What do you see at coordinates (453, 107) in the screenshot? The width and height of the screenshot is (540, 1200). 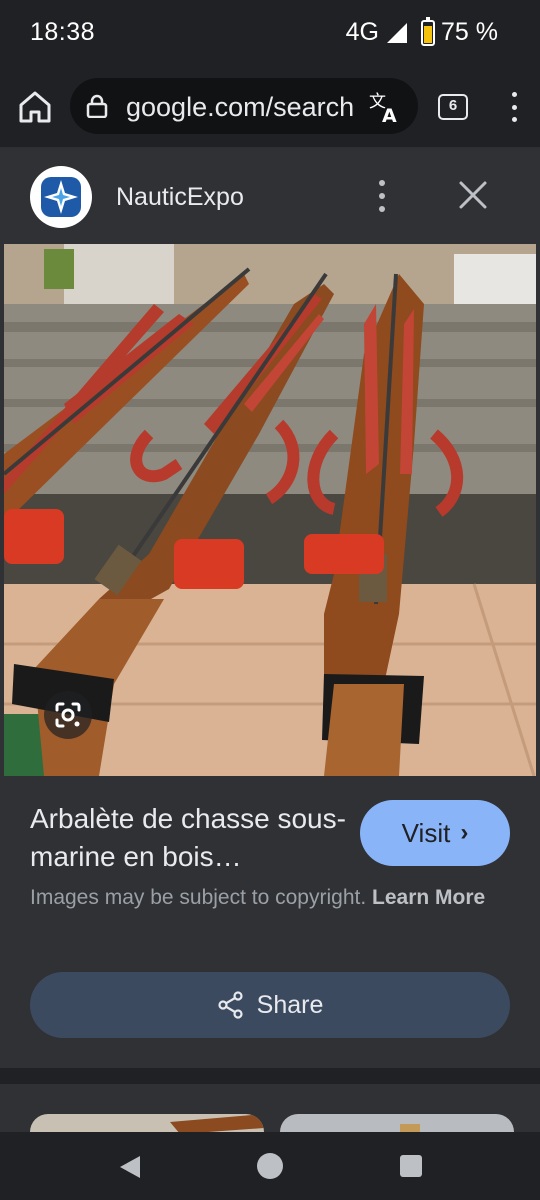 I see `tab-switcher-button: 6` at bounding box center [453, 107].